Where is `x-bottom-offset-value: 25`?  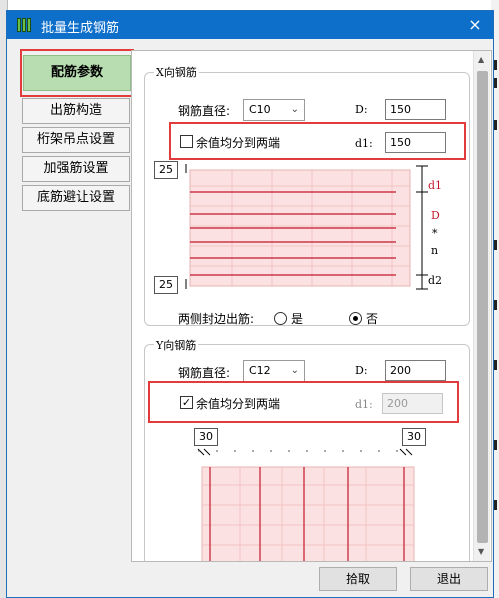
x-bottom-offset-value: 25 is located at coordinates (166, 285).